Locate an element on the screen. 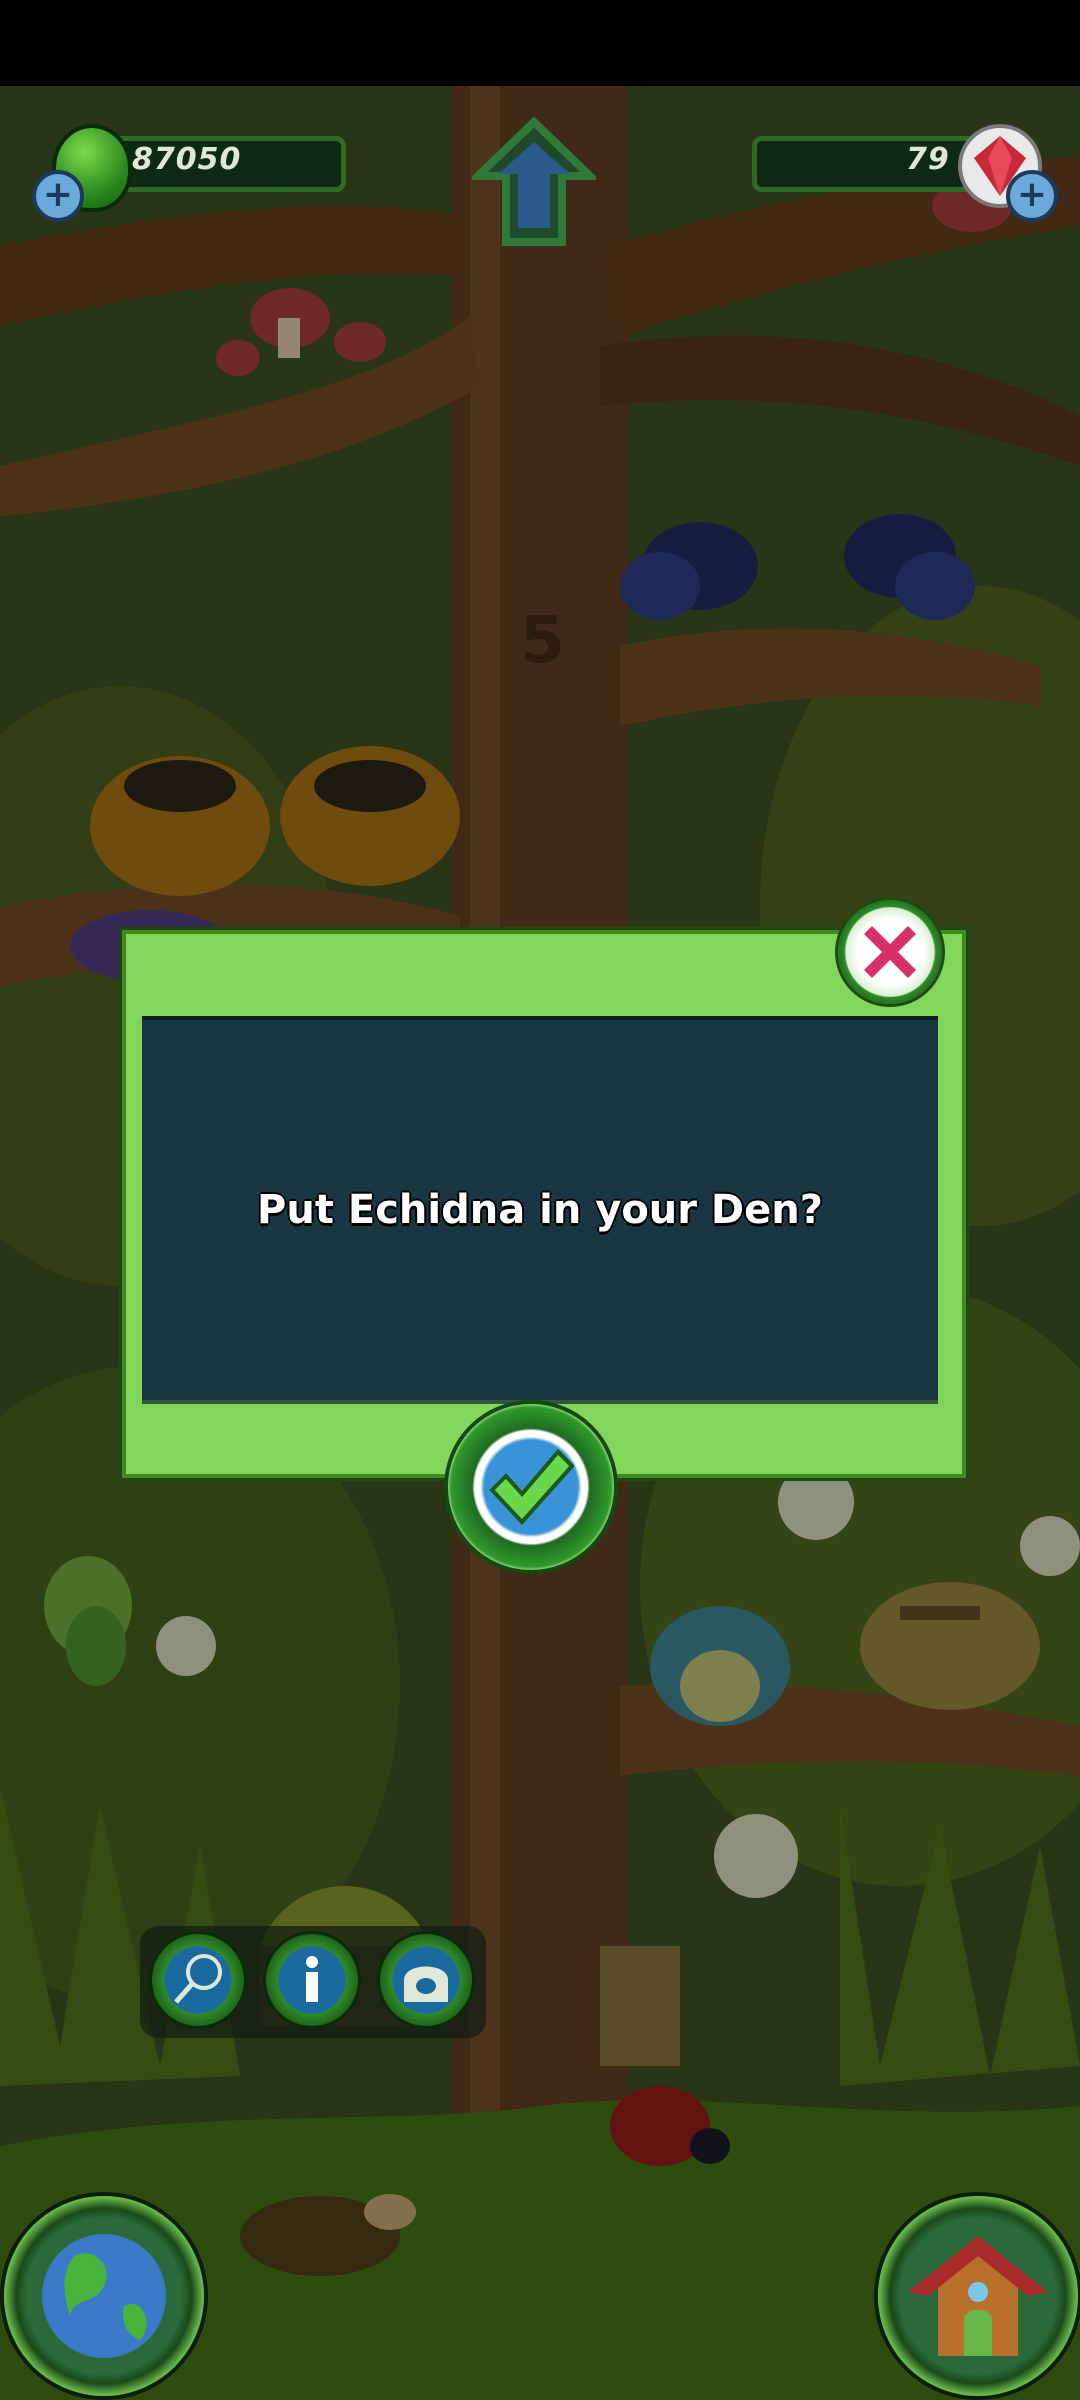  net-icon is located at coordinates (198, 1979).